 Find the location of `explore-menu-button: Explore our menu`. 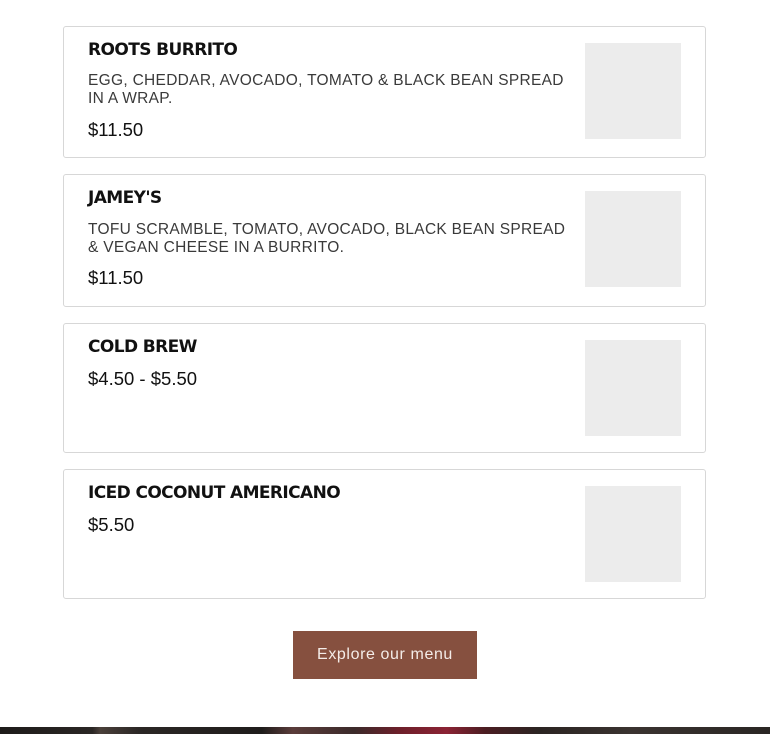

explore-menu-button: Explore our menu is located at coordinates (385, 655).